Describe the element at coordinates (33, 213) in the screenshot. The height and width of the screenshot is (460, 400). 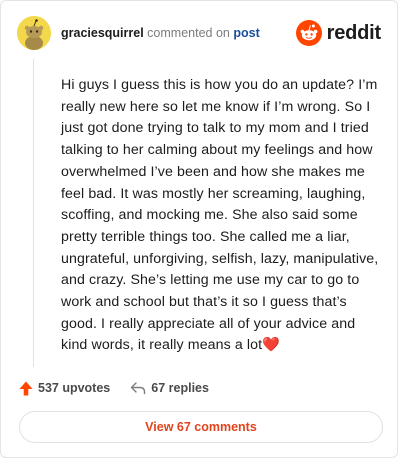
I see `thread-line` at that location.